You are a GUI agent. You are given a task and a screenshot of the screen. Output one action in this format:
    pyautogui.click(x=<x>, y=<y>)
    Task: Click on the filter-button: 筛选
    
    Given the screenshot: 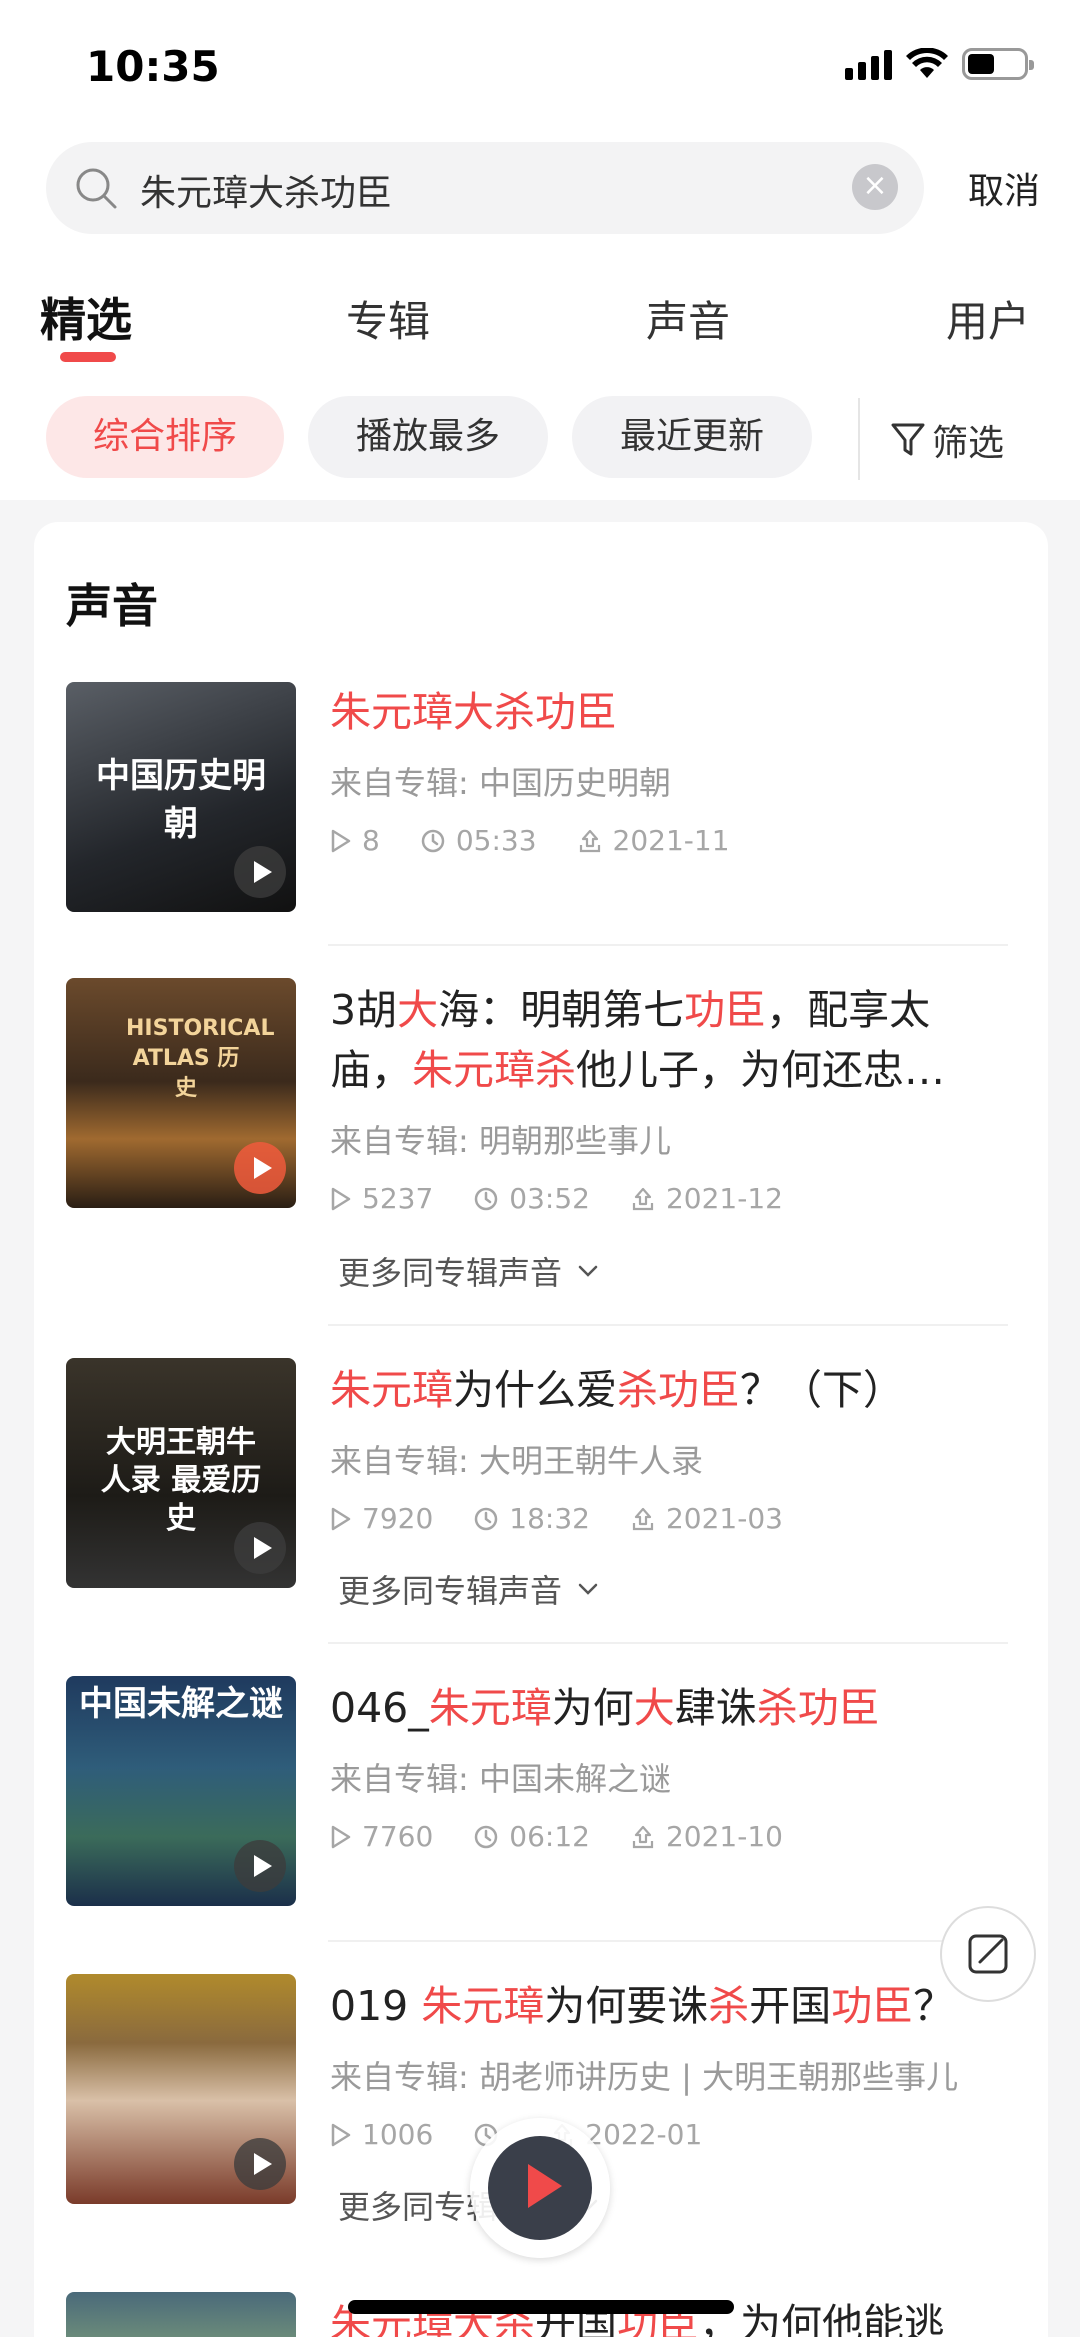 What is the action you would take?
    pyautogui.click(x=947, y=440)
    